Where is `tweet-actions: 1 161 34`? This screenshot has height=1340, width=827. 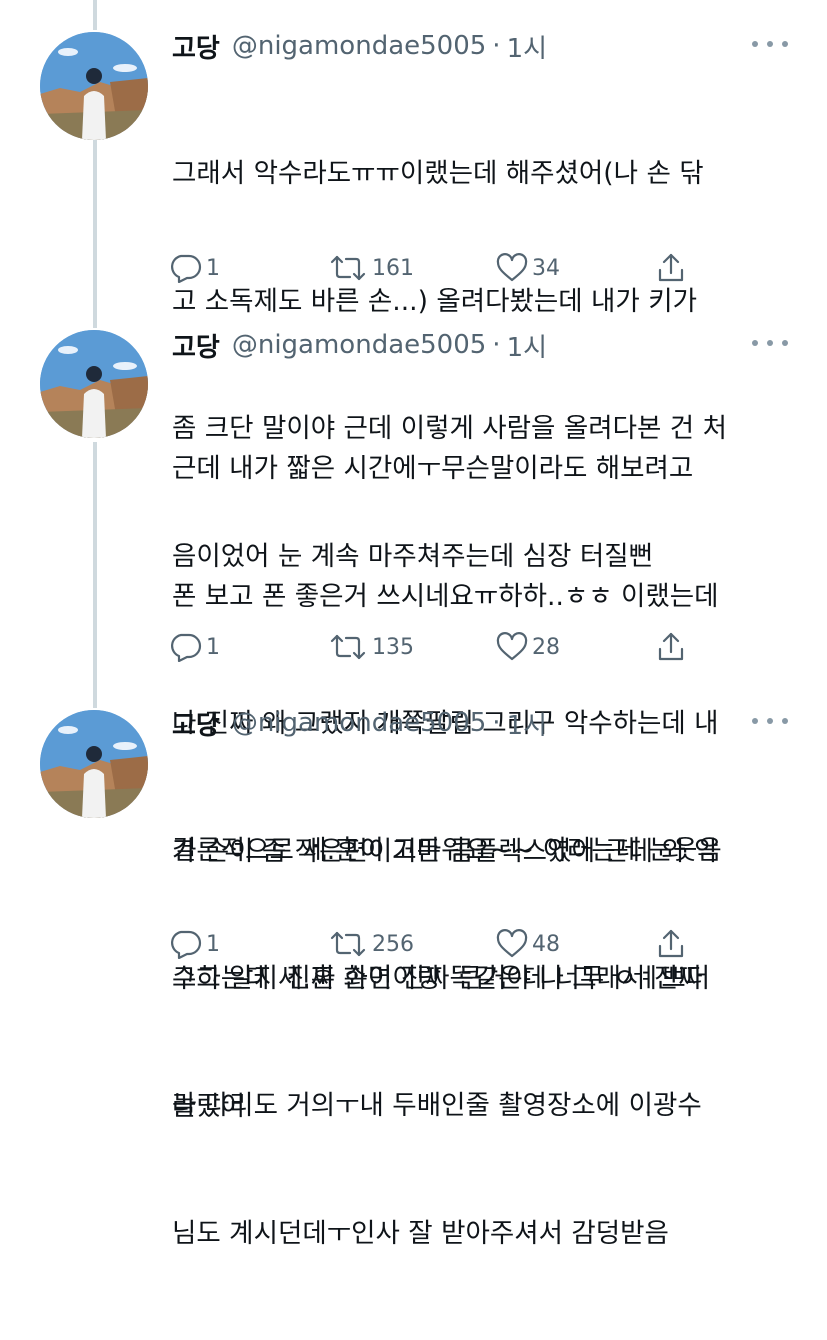
tweet-actions: 1 161 34 is located at coordinates (438, 268).